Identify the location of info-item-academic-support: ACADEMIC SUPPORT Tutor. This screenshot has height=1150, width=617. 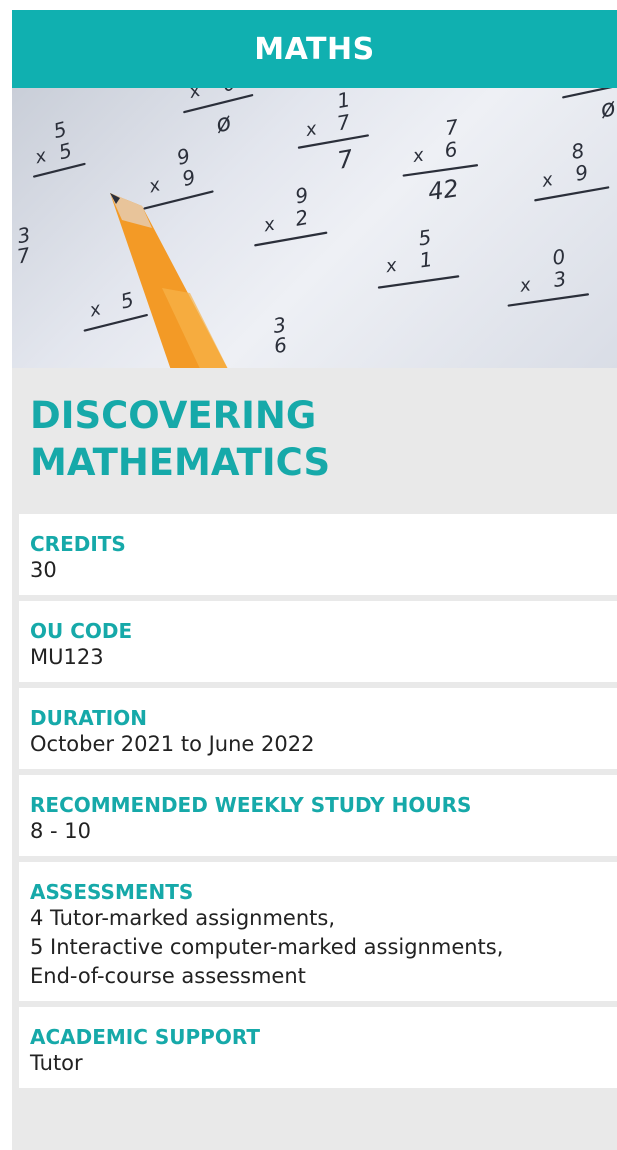
(318, 1050).